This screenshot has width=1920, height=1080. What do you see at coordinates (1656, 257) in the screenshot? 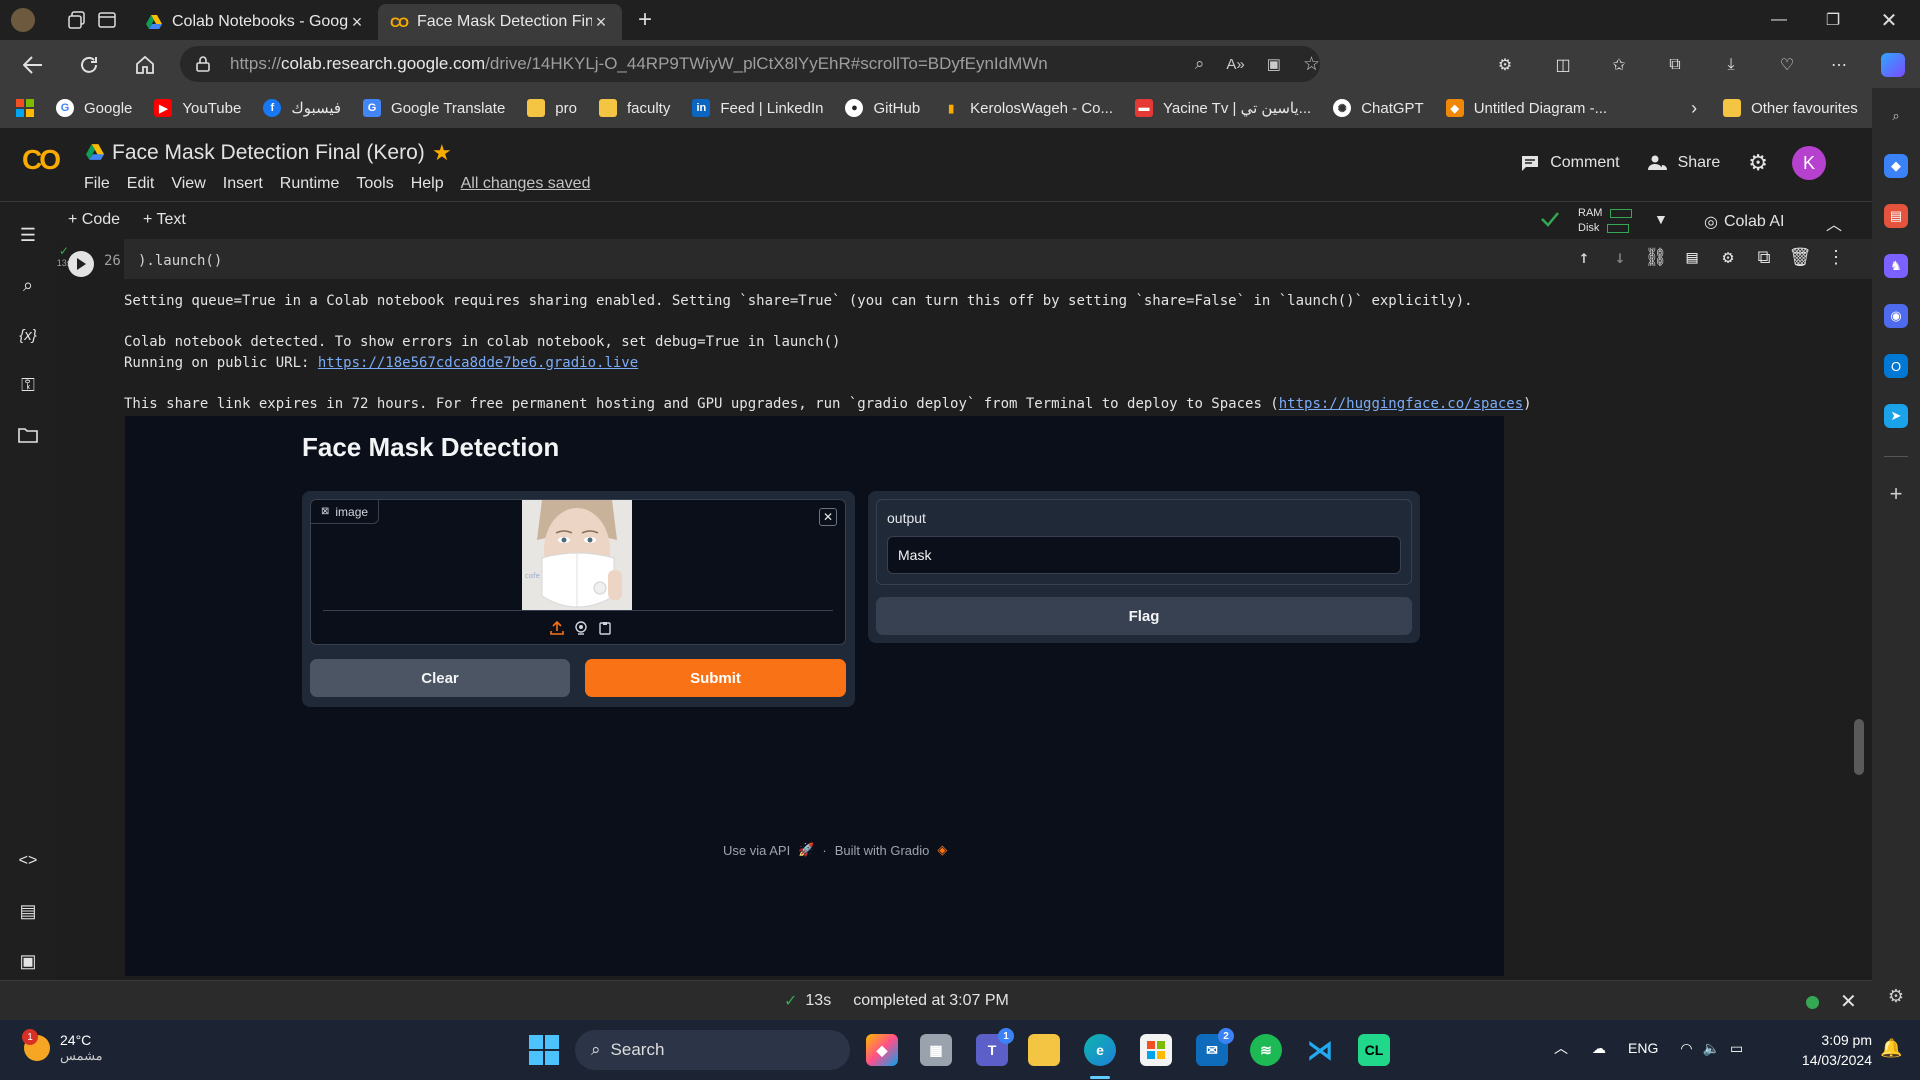
I see `link-icon: ⛓` at bounding box center [1656, 257].